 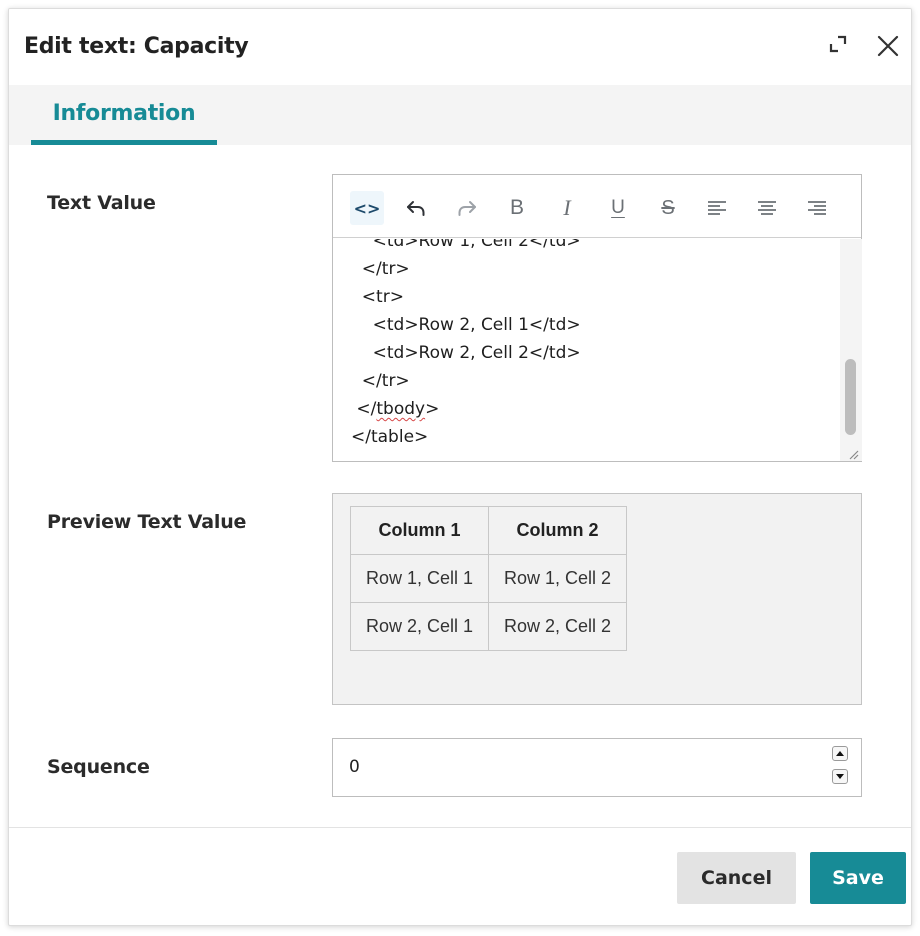 What do you see at coordinates (557, 626) in the screenshot?
I see `table-cell: Row 2, Cell 2` at bounding box center [557, 626].